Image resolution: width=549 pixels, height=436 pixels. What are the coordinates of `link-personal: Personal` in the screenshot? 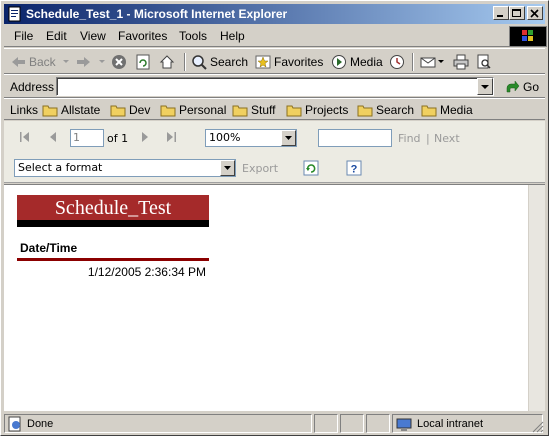 It's located at (193, 110).